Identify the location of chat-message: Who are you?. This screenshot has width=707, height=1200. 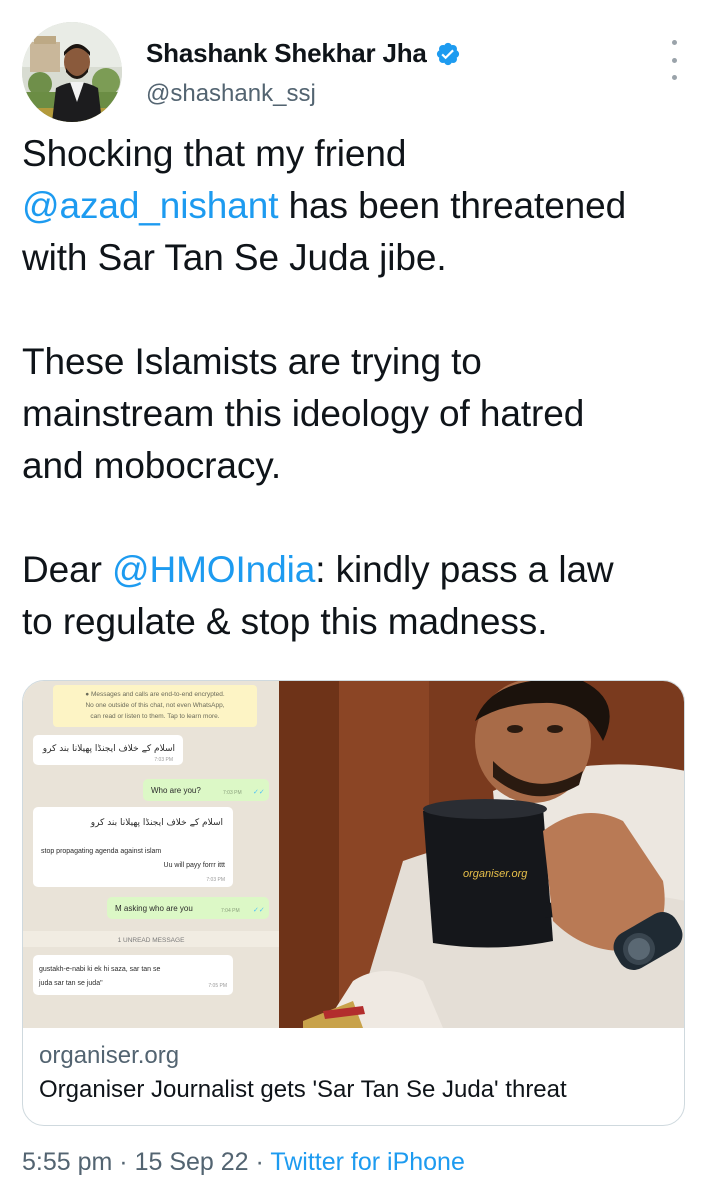
(176, 790).